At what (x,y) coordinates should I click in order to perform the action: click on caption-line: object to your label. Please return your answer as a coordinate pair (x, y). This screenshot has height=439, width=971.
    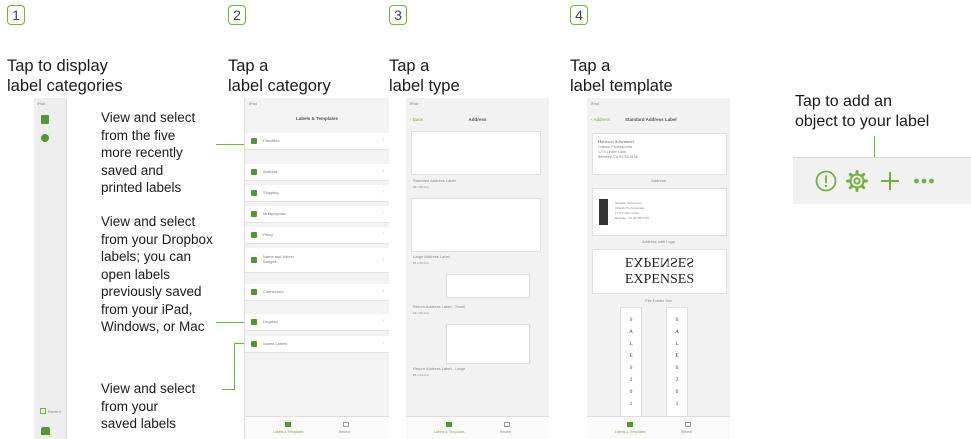
    Looking at the image, I should click on (862, 121).